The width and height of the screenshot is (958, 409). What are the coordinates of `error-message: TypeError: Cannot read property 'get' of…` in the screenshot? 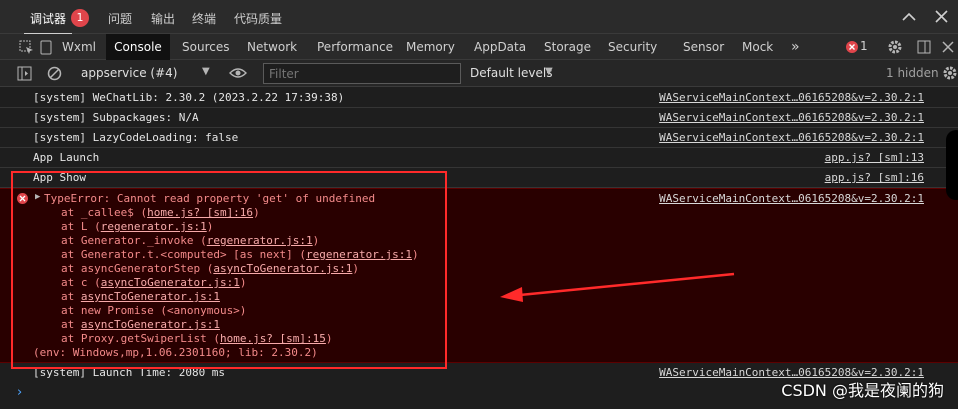 It's located at (210, 198).